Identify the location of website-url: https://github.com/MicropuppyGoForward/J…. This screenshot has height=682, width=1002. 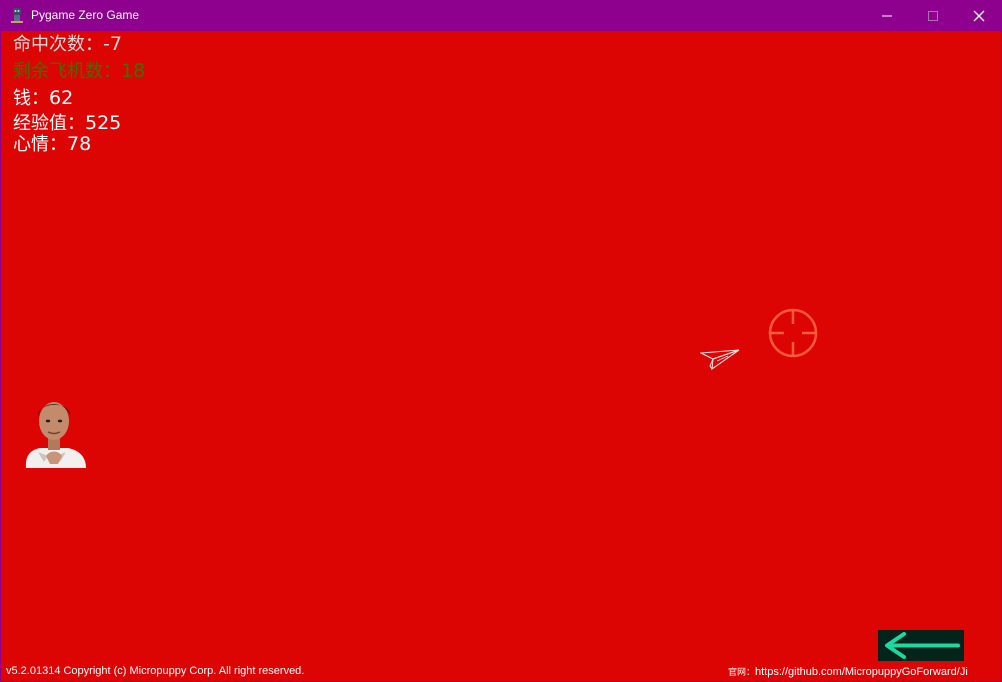
(861, 672).